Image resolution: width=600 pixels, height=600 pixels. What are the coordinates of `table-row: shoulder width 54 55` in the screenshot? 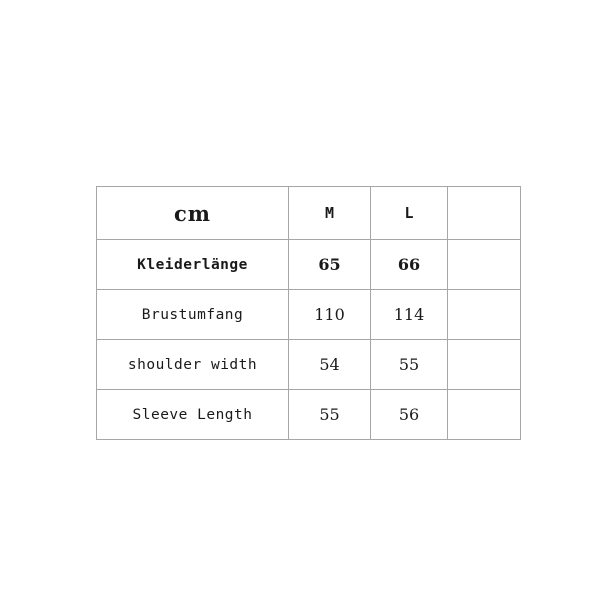 It's located at (308, 364).